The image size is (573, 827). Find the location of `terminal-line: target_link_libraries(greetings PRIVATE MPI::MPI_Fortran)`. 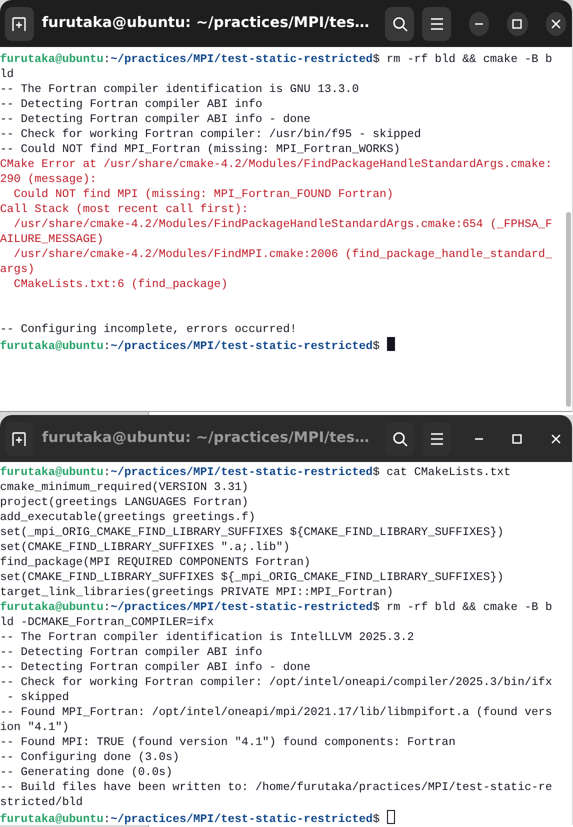

terminal-line: target_link_libraries(greetings PRIVATE MPI::MPI_Fortran) is located at coordinates (197, 592).